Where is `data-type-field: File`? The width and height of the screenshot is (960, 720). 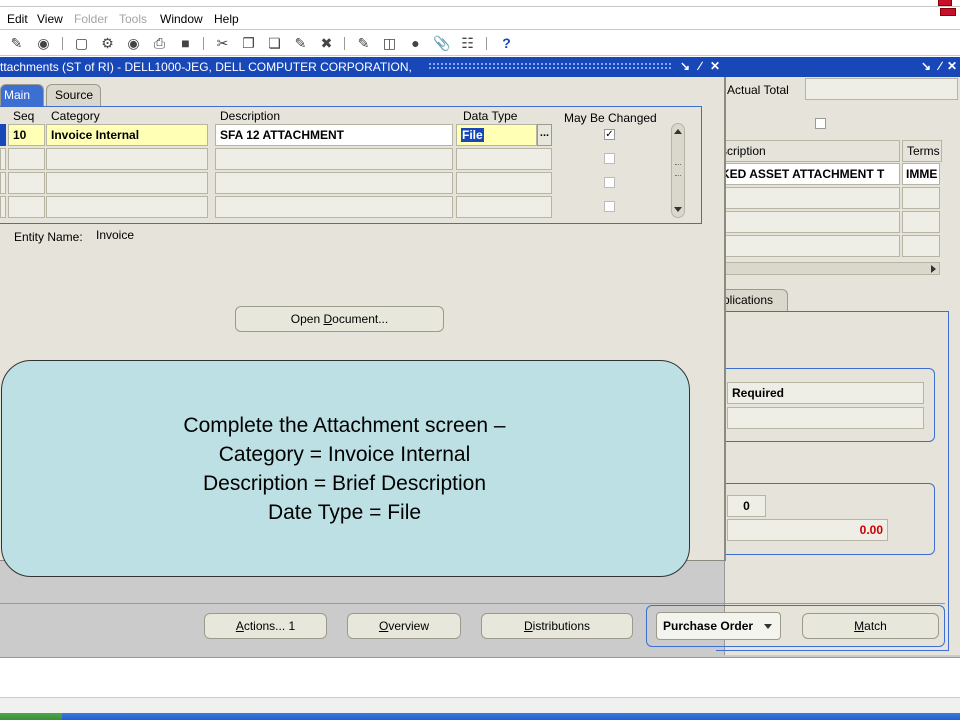 data-type-field: File is located at coordinates (496, 135).